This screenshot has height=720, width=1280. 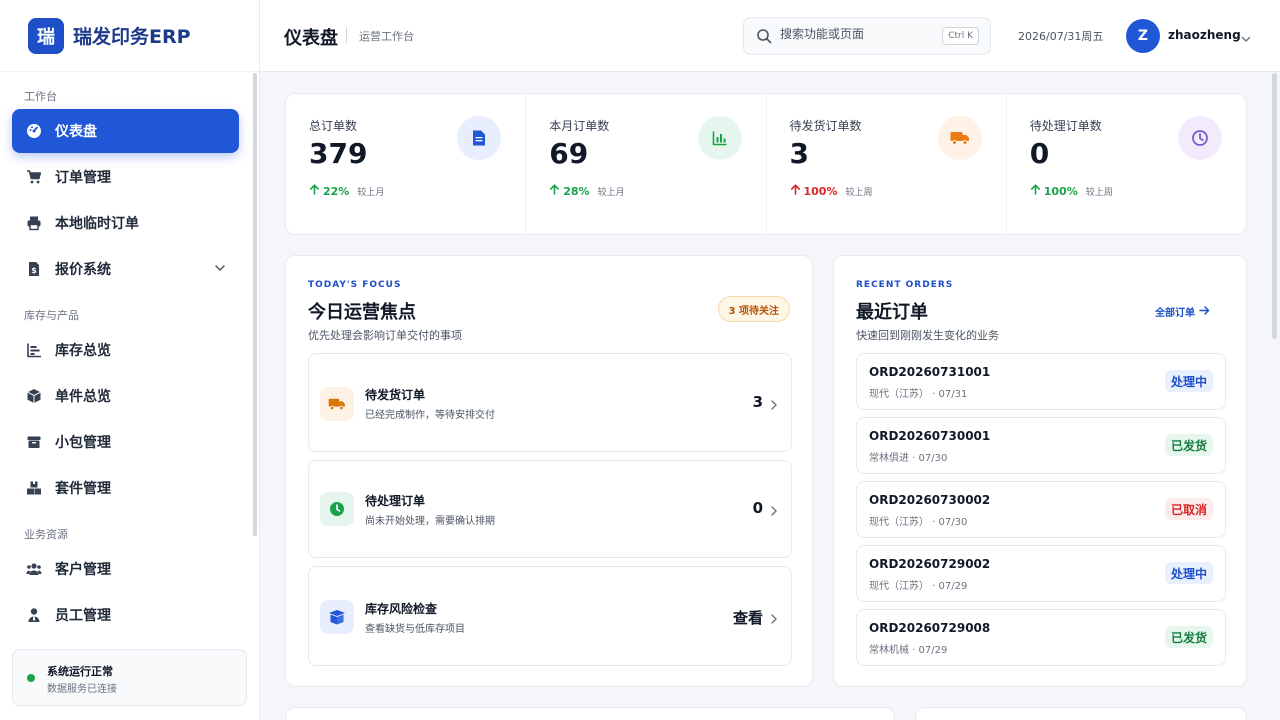 I want to click on order-row: ORD20260730002 现代（江苏） · 07/30 已取消, so click(x=1041, y=509).